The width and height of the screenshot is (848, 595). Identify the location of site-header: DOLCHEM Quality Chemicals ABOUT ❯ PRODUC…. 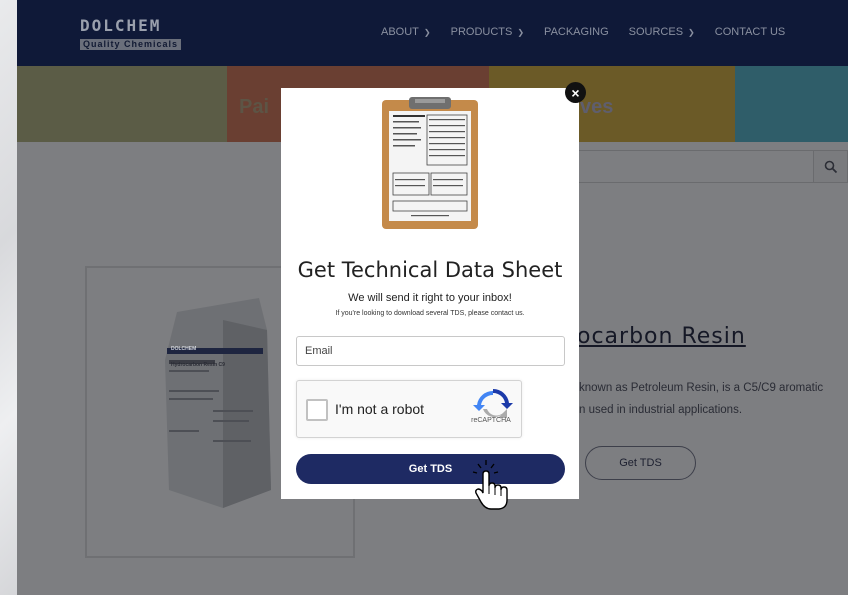
(432, 33).